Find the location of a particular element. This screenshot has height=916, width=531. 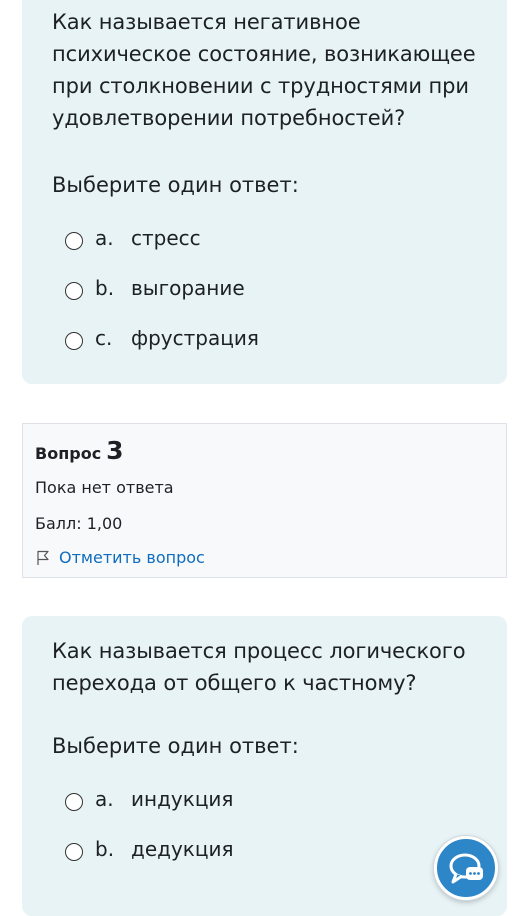

question-number-label: Вопрос is located at coordinates (68, 453).